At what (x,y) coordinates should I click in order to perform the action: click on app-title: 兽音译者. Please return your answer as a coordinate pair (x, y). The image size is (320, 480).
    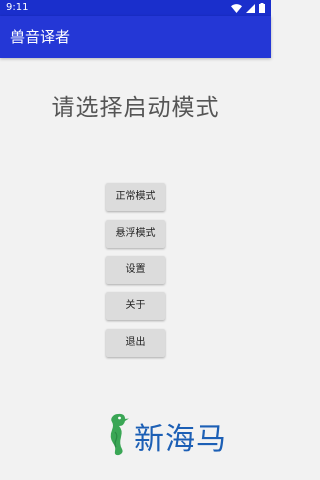
    Looking at the image, I should click on (40, 37).